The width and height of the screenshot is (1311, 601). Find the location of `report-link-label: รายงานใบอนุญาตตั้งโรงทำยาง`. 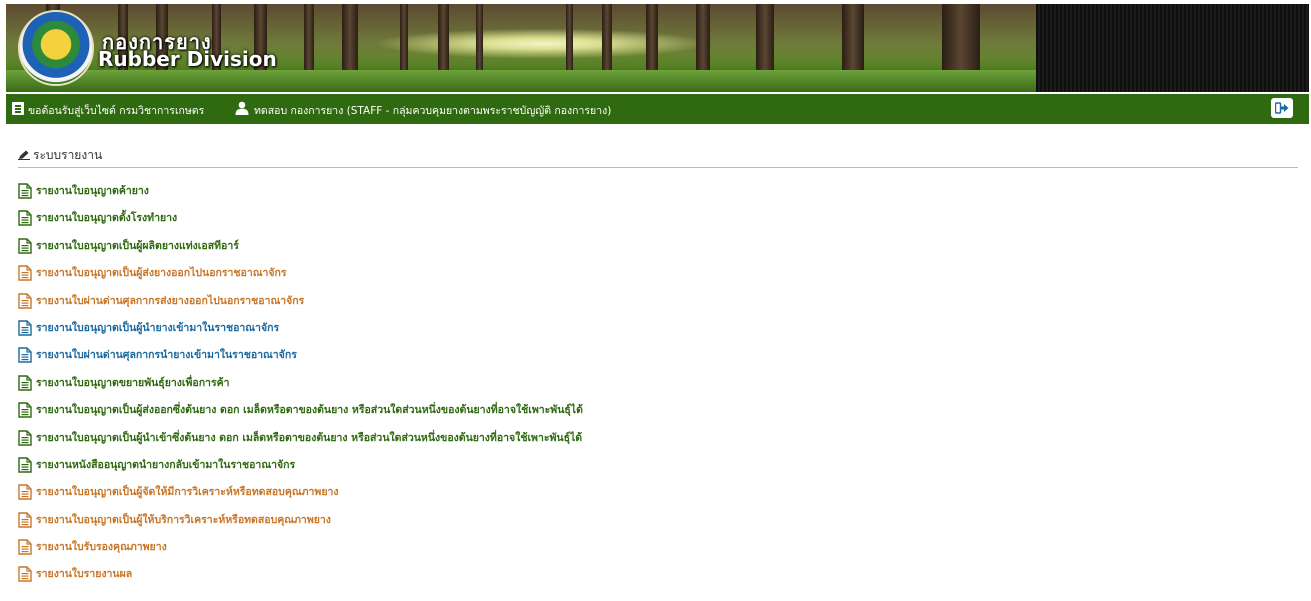

report-link-label: รายงานใบอนุญาตตั้งโรงทำยาง is located at coordinates (107, 218).